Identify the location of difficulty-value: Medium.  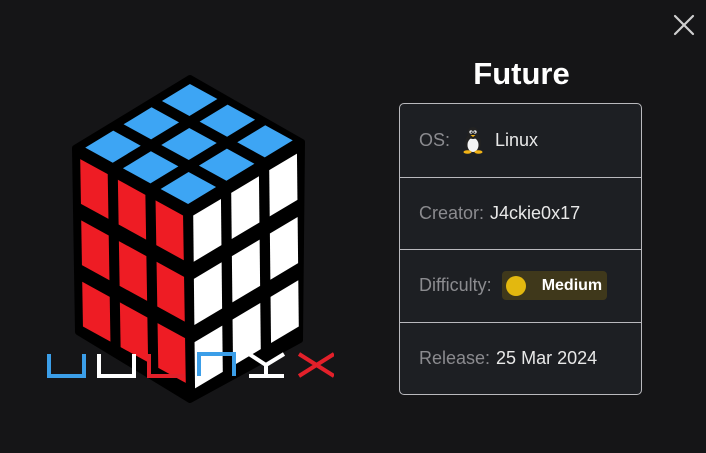
(572, 285).